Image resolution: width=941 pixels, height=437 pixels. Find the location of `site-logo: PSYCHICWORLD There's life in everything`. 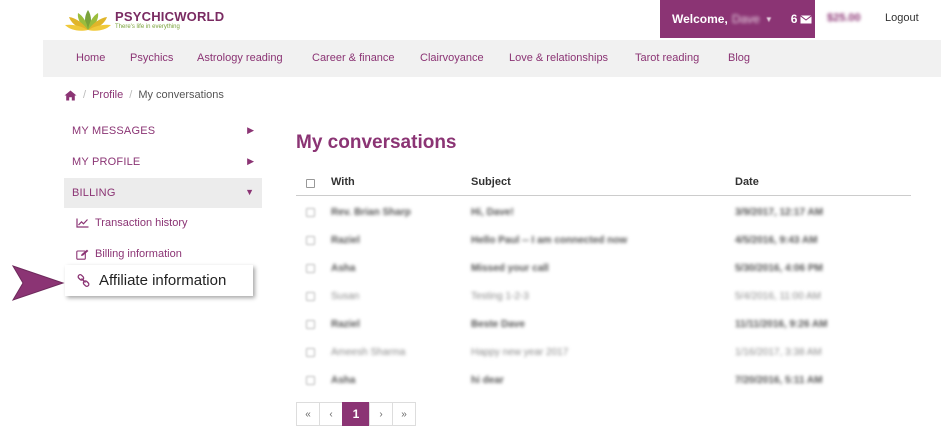

site-logo: PSYCHICWORLD There's life in everything is located at coordinates (144, 20).